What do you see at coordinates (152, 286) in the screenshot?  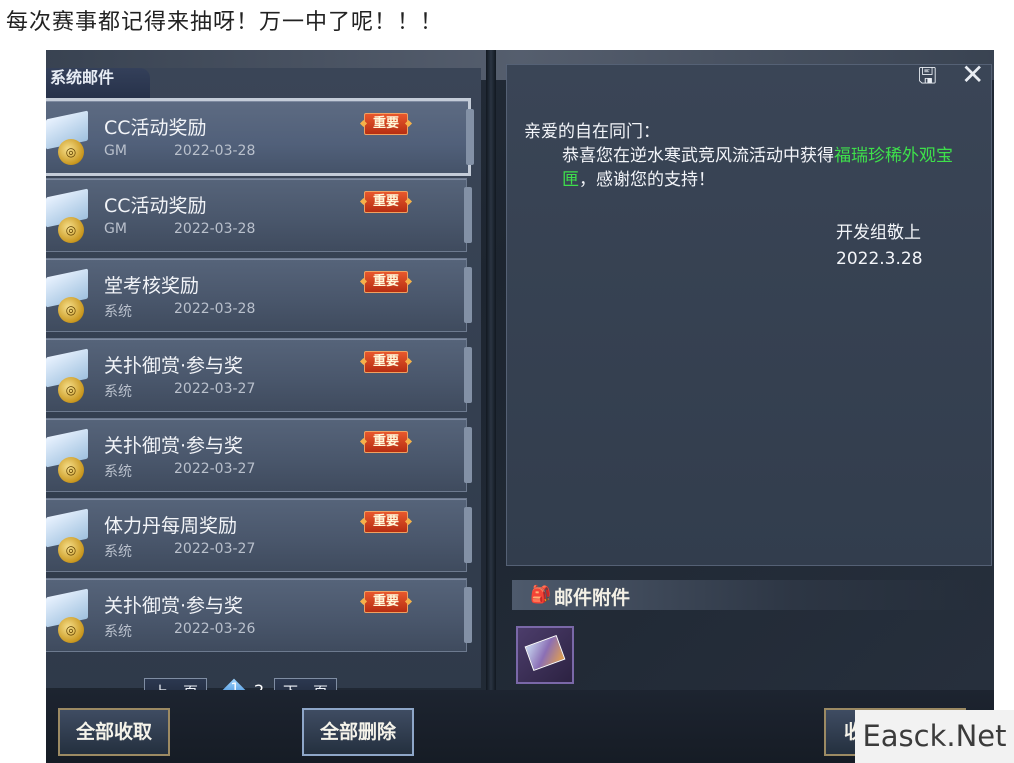 I see `mail-title: 堂考核奖励` at bounding box center [152, 286].